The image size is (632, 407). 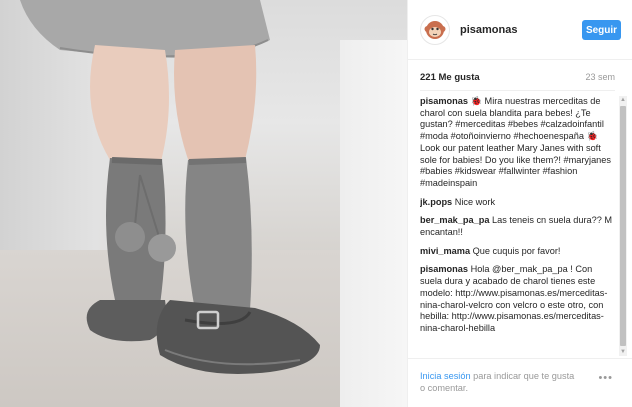 I want to click on likes-count: 221 Me gusta, so click(x=450, y=77).